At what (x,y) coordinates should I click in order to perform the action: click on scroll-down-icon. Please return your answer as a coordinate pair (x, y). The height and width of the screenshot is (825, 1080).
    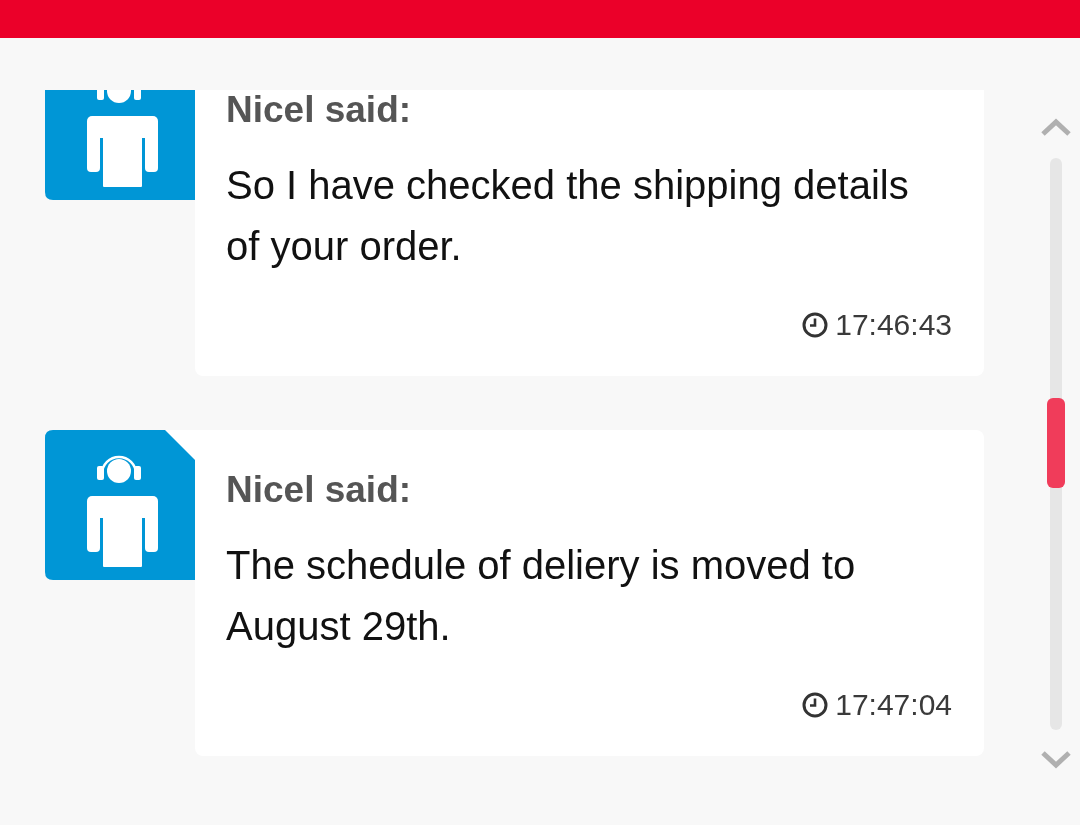
    Looking at the image, I should click on (1056, 759).